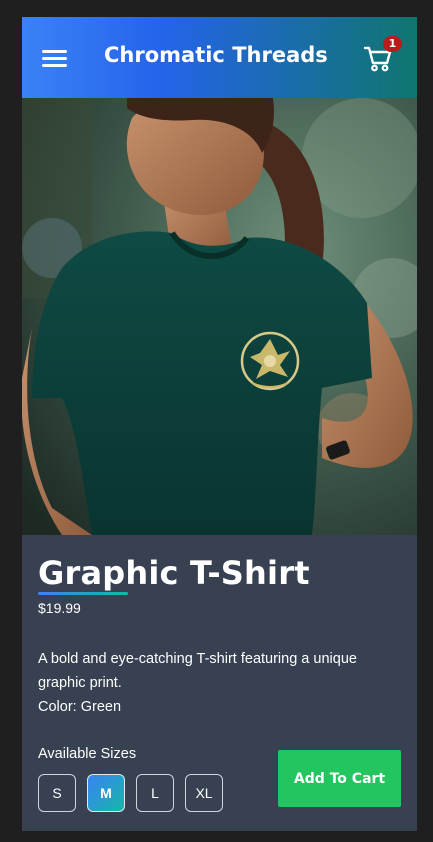  What do you see at coordinates (106, 793) in the screenshot?
I see `size-option-m: M` at bounding box center [106, 793].